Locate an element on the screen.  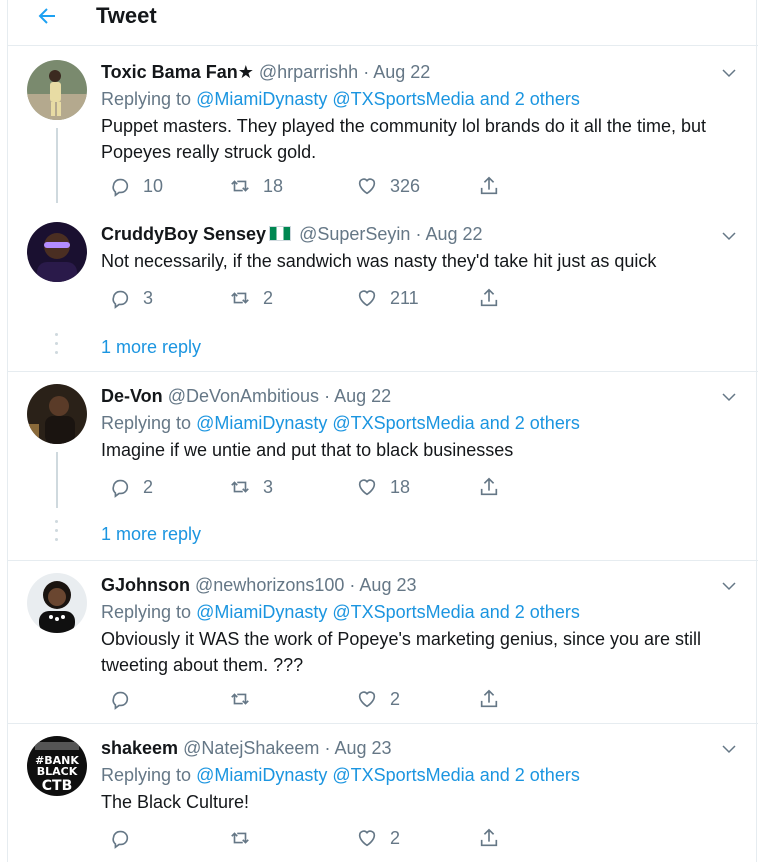
reply-icon is located at coordinates (120, 839).